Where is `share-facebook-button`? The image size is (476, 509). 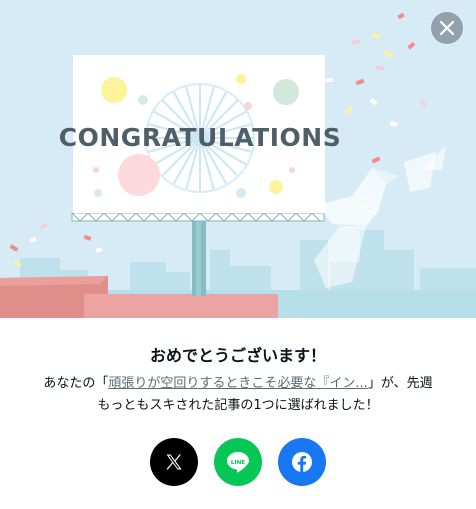 share-facebook-button is located at coordinates (302, 462).